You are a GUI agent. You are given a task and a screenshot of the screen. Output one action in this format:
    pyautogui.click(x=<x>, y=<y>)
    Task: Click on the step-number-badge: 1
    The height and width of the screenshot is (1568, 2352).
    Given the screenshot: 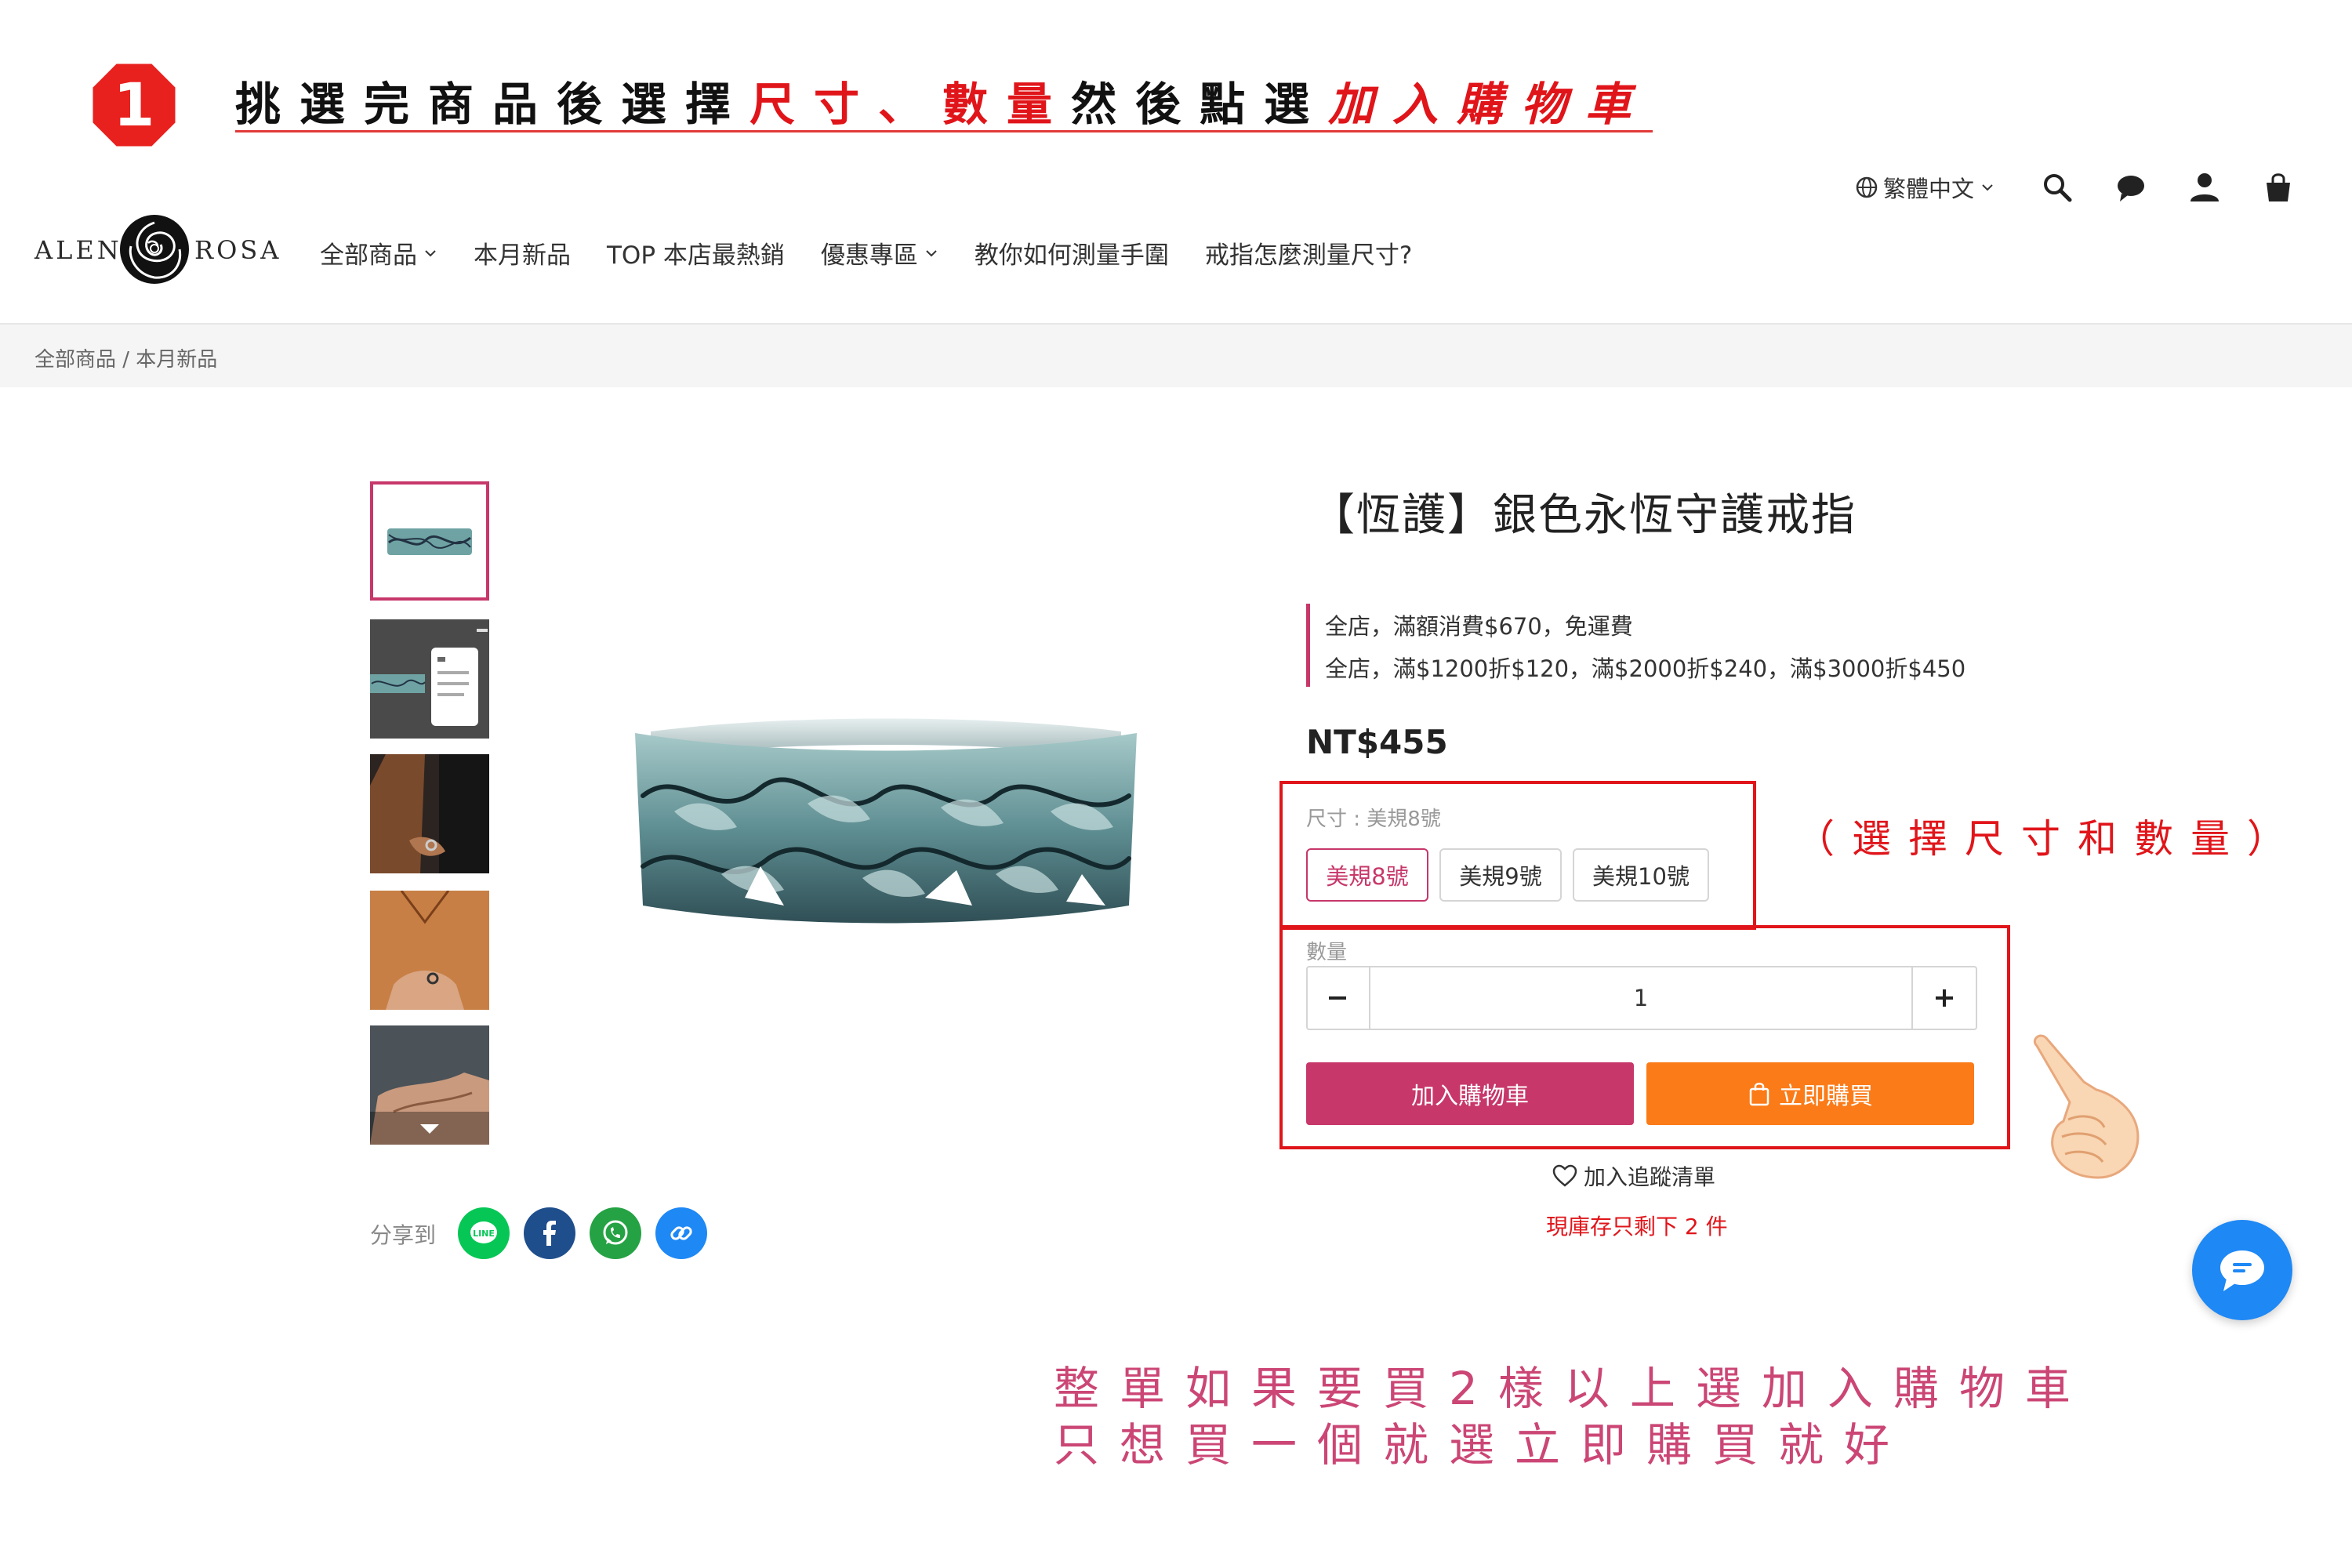 What is the action you would take?
    pyautogui.click(x=134, y=105)
    